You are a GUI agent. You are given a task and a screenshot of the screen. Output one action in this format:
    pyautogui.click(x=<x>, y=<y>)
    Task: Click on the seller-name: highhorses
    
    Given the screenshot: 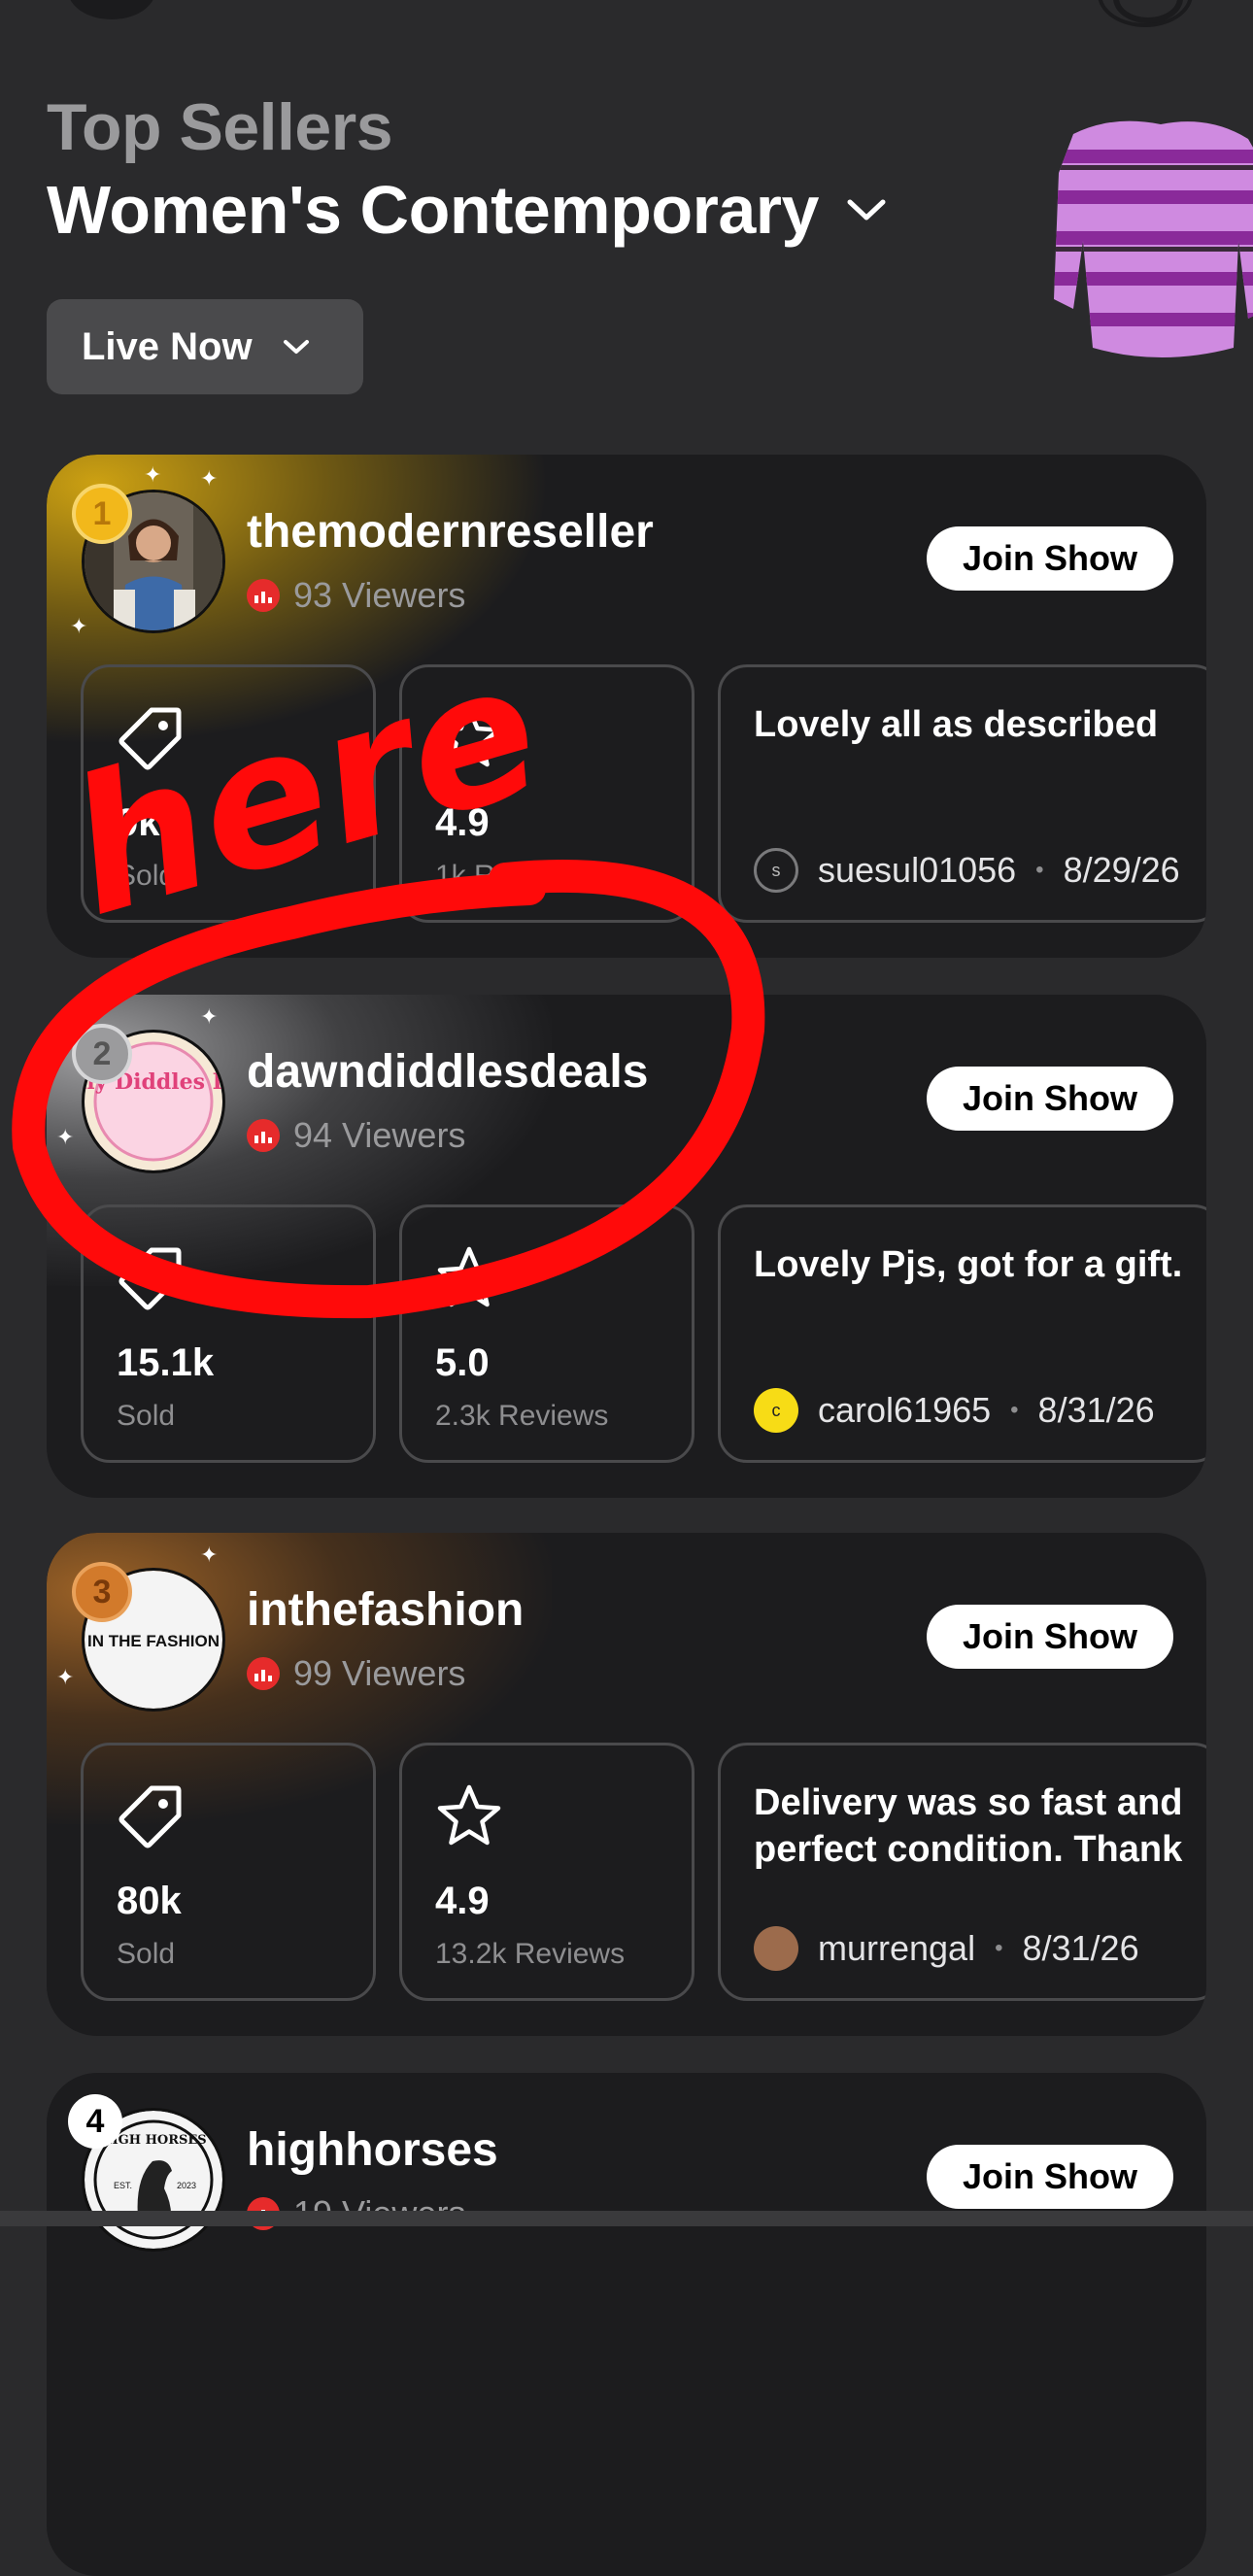 What is the action you would take?
    pyautogui.click(x=372, y=2150)
    